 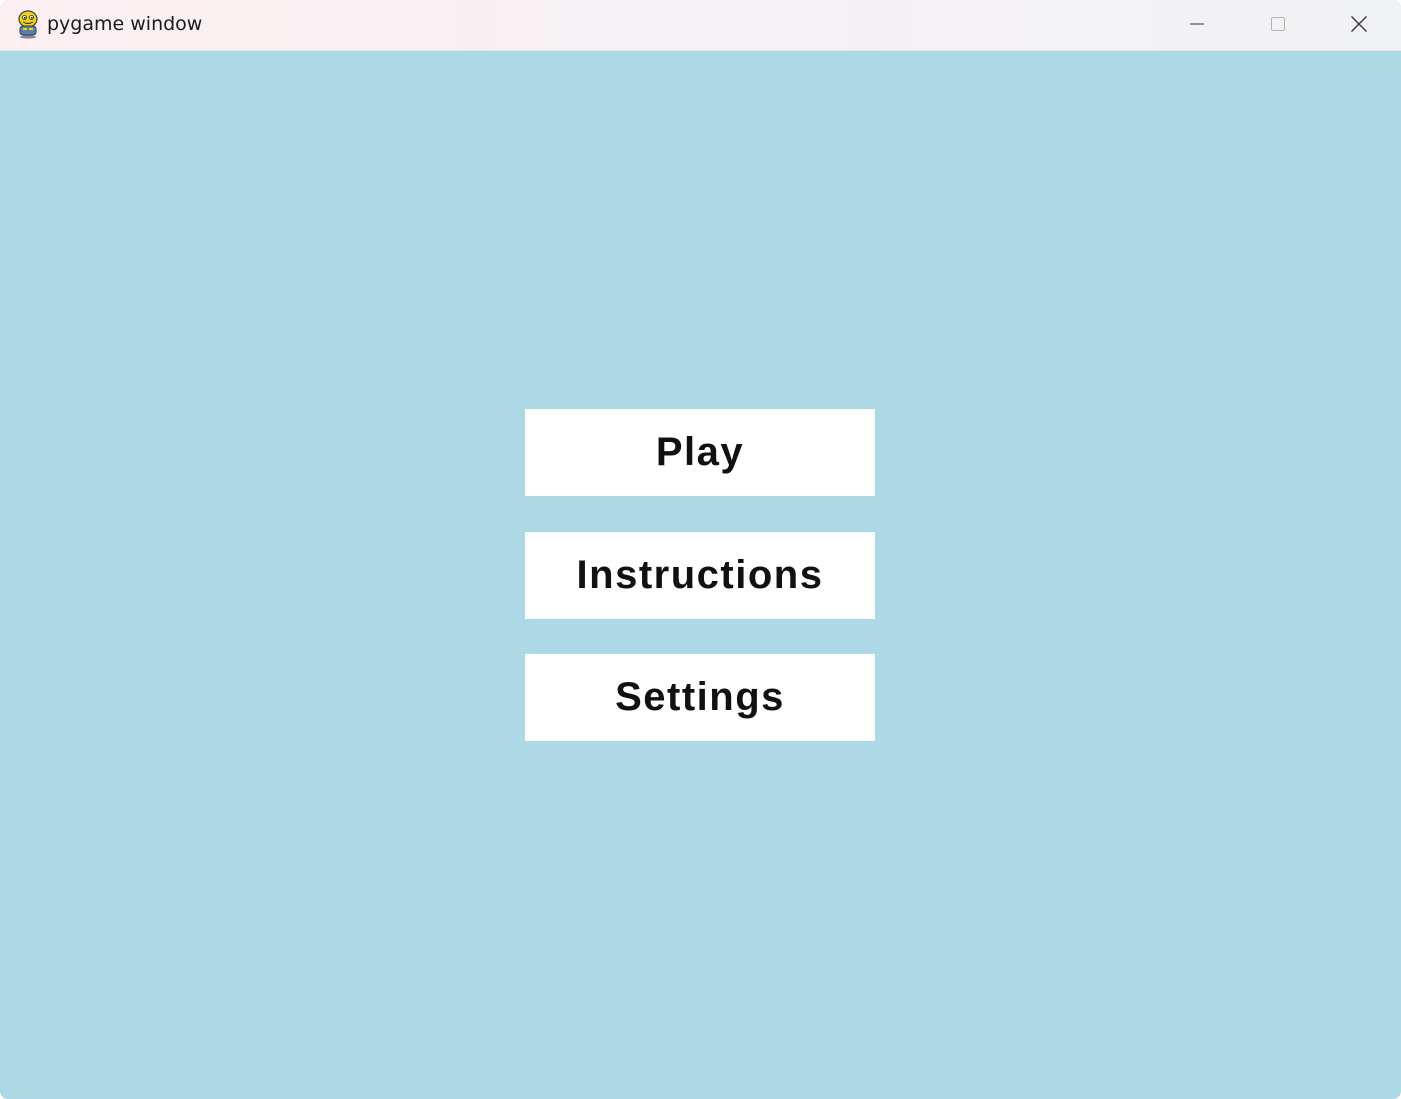 What do you see at coordinates (700, 697) in the screenshot?
I see `settings-button: Settings` at bounding box center [700, 697].